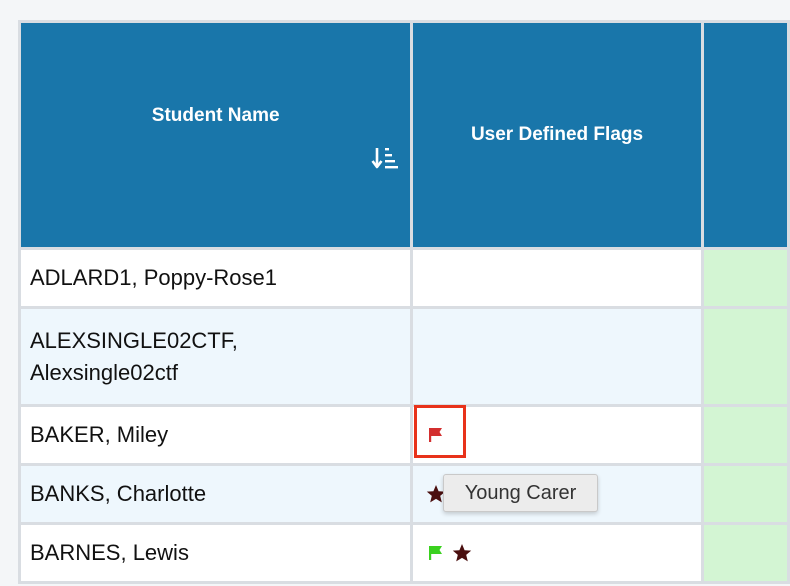  I want to click on user-defined-flags-column-header: User Defined Flags, so click(557, 135).